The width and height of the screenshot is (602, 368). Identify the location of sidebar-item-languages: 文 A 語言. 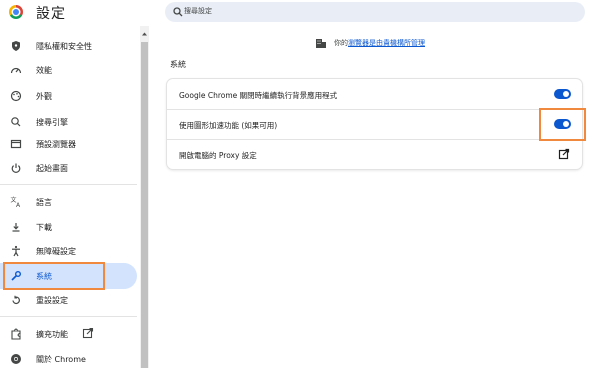
(68, 202).